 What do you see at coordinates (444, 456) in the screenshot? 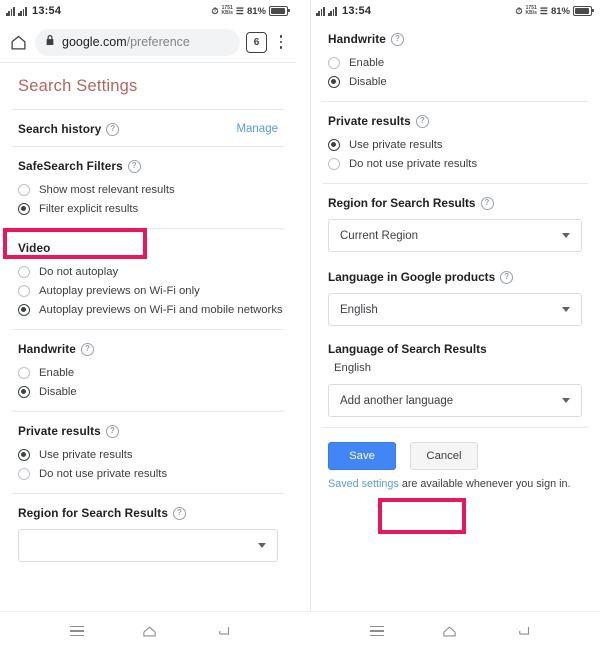
I see `cancel-button: Cancel` at bounding box center [444, 456].